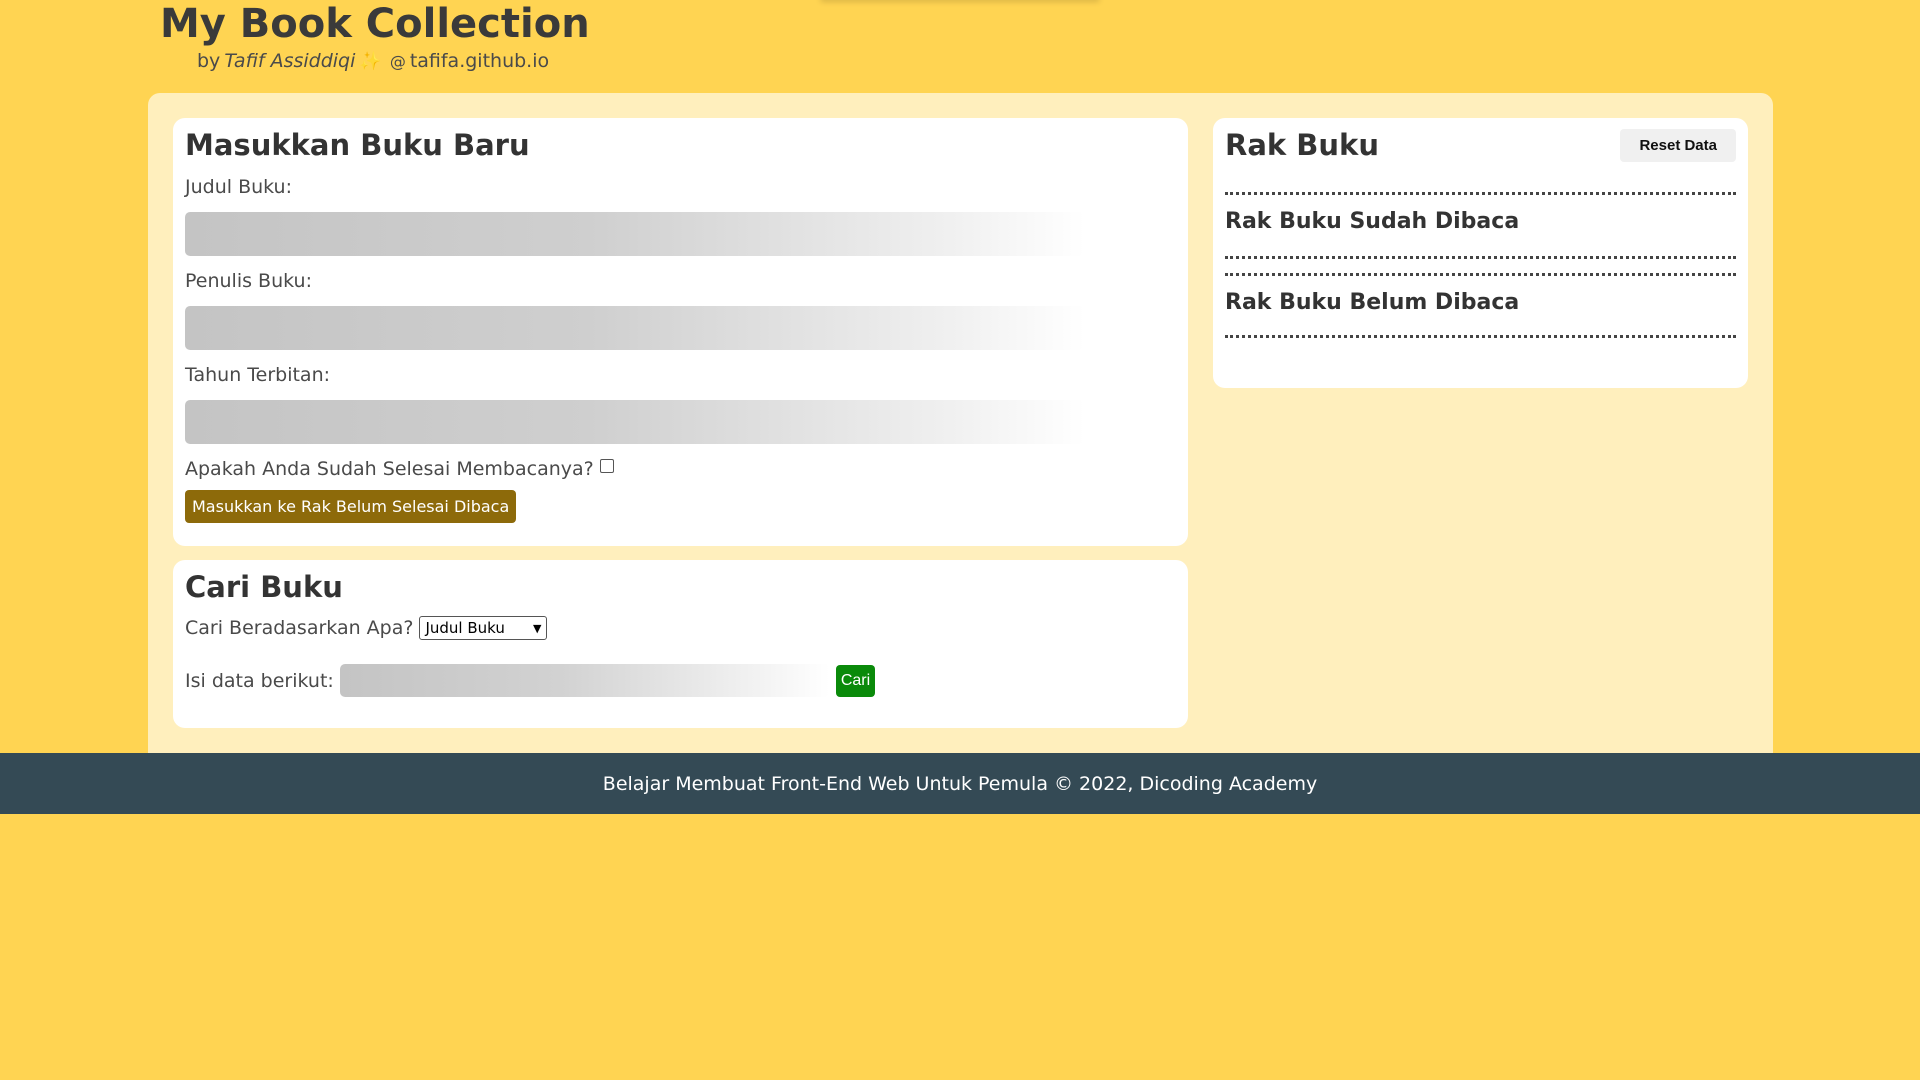 The width and height of the screenshot is (1920, 1080). I want to click on reset-data-button: Reset Data, so click(1678, 145).